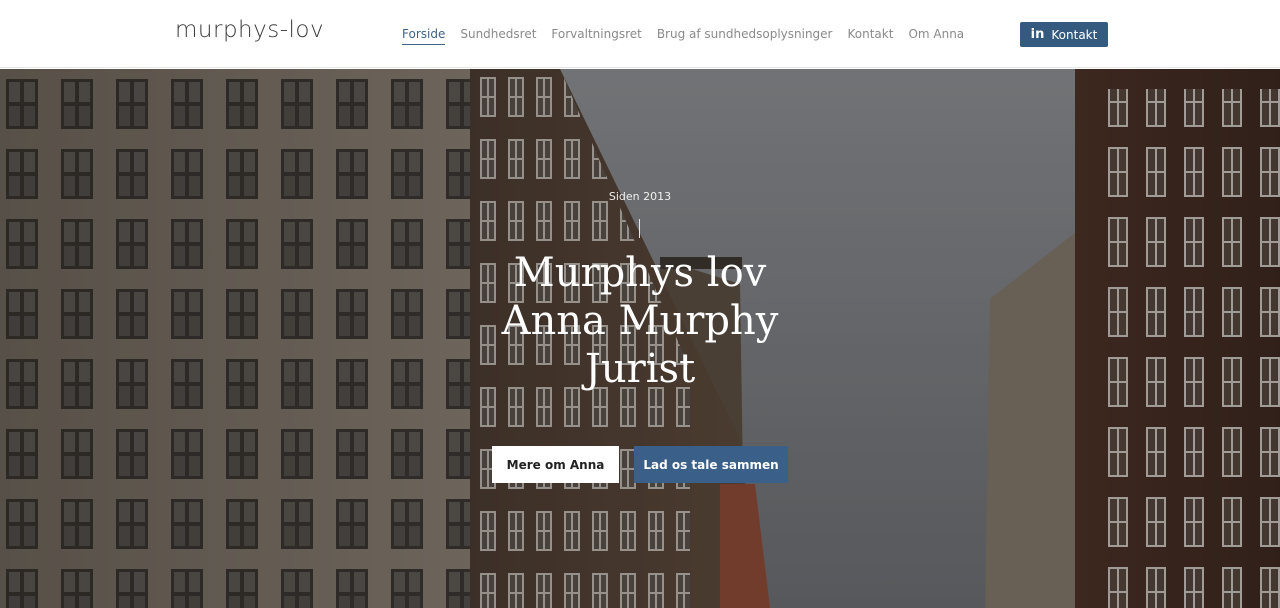 The width and height of the screenshot is (1280, 608). Describe the element at coordinates (555, 464) in the screenshot. I see `more-about-anna-button: Mere om Anna` at that location.